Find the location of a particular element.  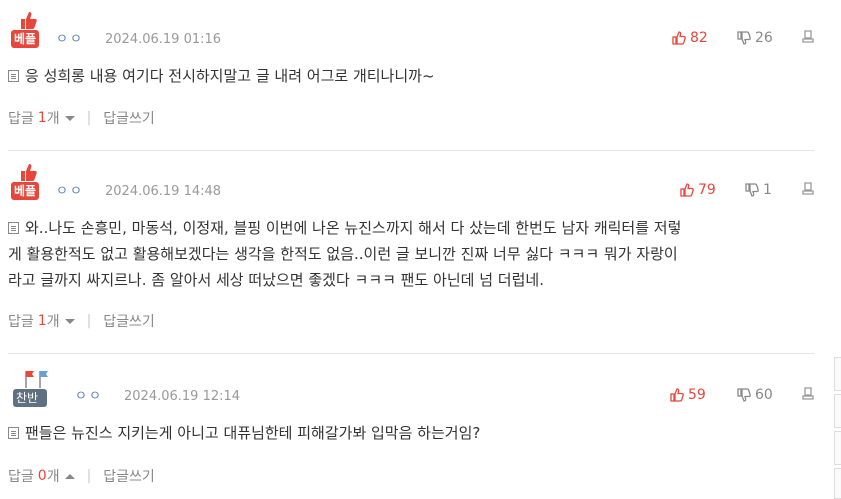

downvote-count: 26 is located at coordinates (764, 38).